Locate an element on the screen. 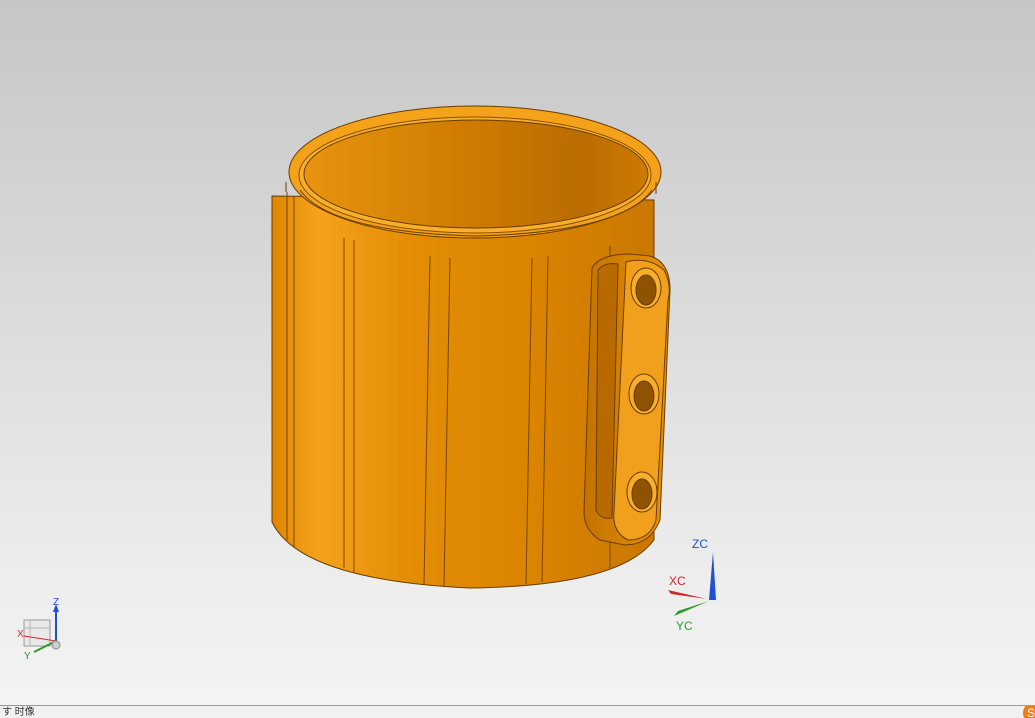 Image resolution: width=1035 pixels, height=718 pixels. status-text: す 时像 is located at coordinates (18, 712).